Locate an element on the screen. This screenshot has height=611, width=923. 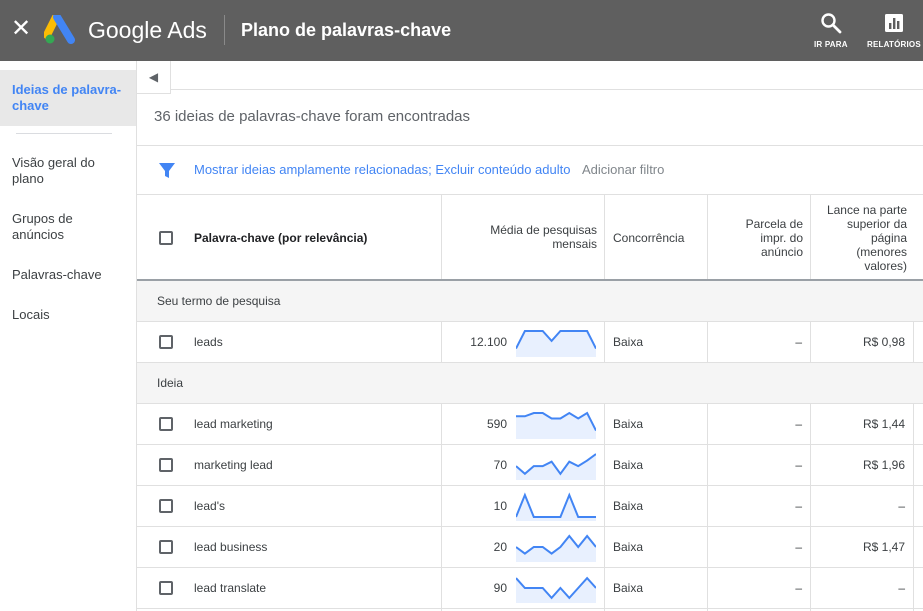
close-icon: ✕ is located at coordinates (21, 29).